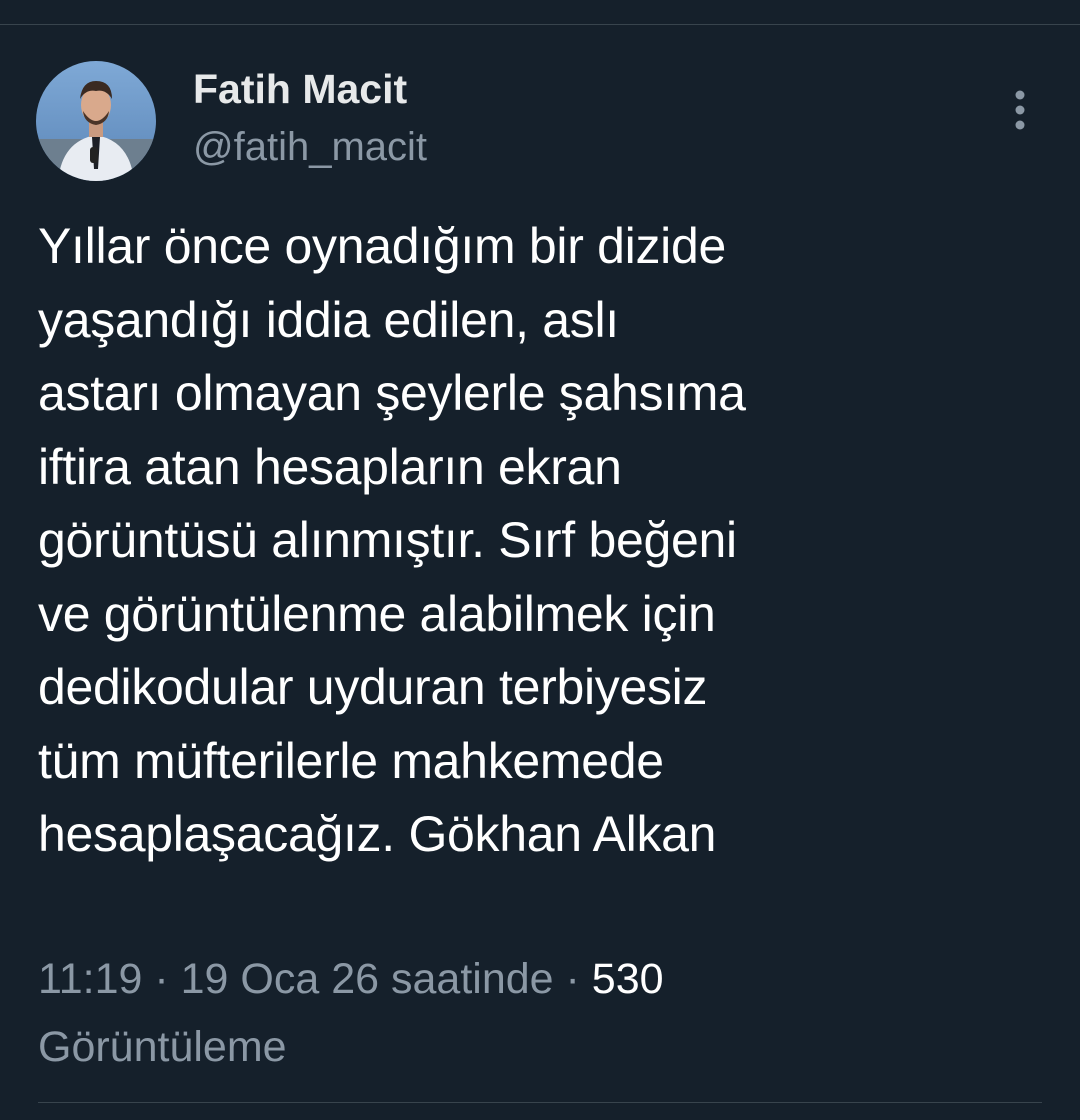 The width and height of the screenshot is (1080, 1120). Describe the element at coordinates (300, 89) in the screenshot. I see `author-display-name: Fatih Macit` at that location.